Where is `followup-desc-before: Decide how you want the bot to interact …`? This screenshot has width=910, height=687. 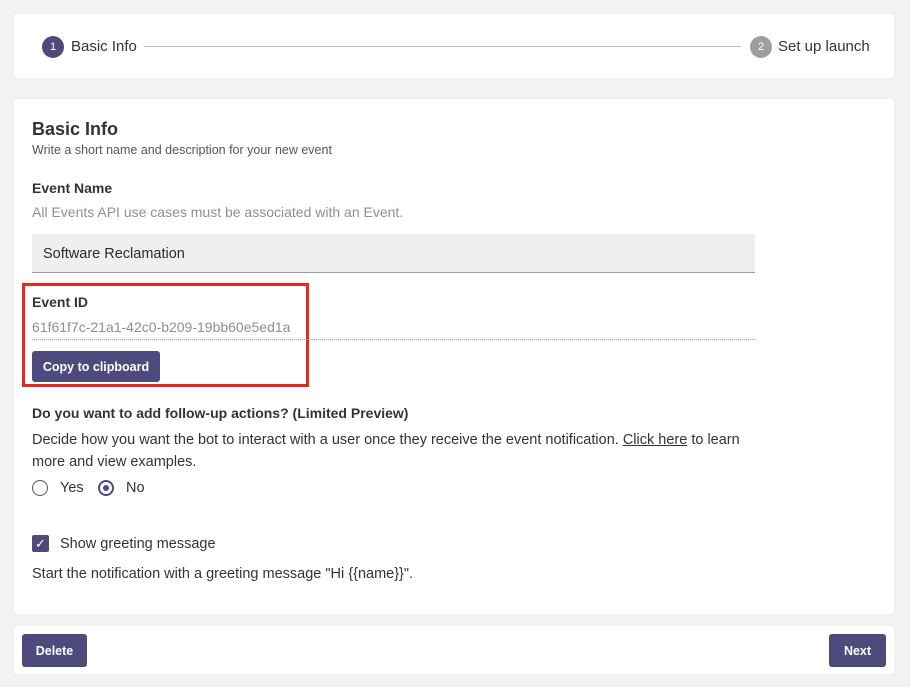
followup-desc-before: Decide how you want the bot to interact … is located at coordinates (325, 440).